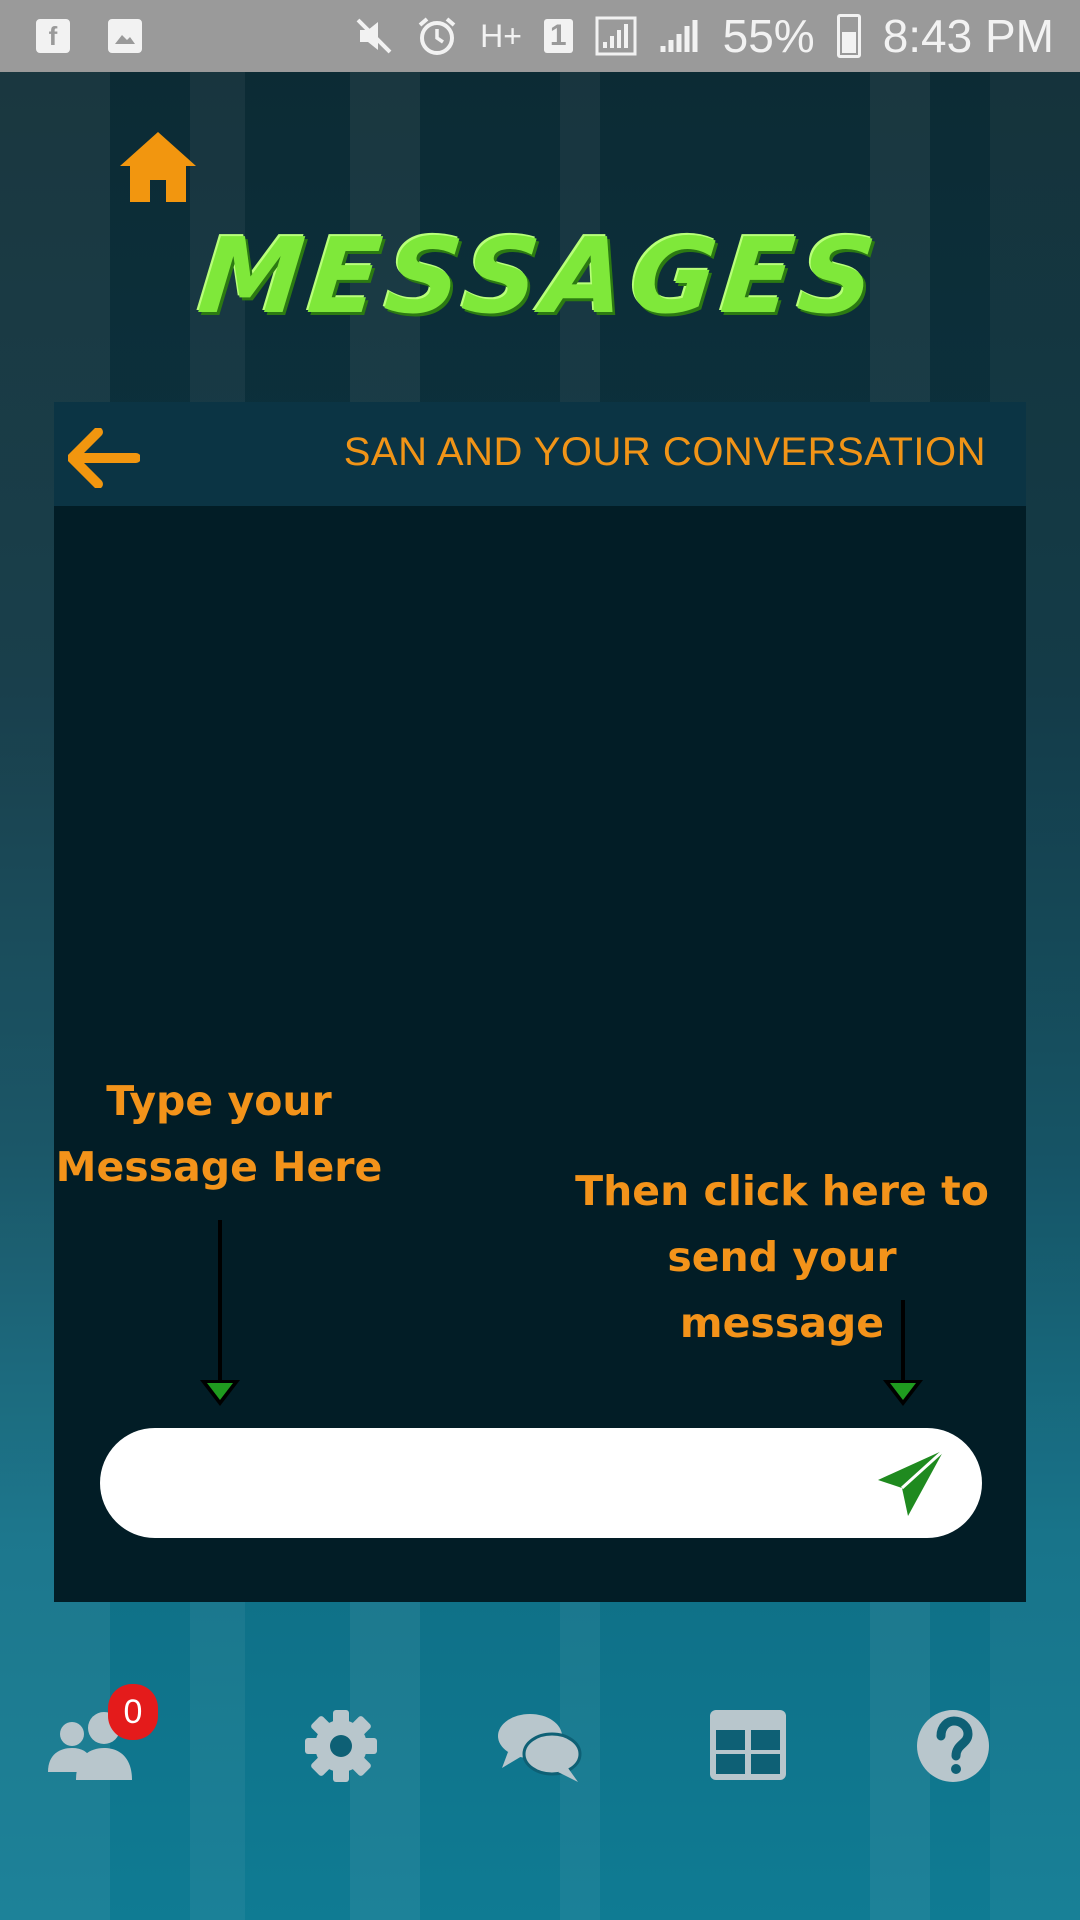  I want to click on home-icon, so click(158, 167).